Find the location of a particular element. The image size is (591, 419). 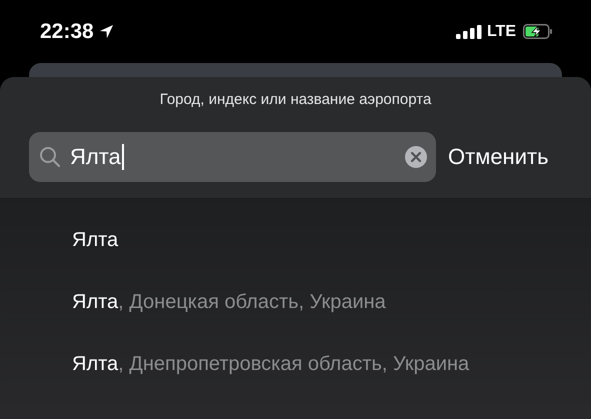

signal-icon is located at coordinates (469, 31).